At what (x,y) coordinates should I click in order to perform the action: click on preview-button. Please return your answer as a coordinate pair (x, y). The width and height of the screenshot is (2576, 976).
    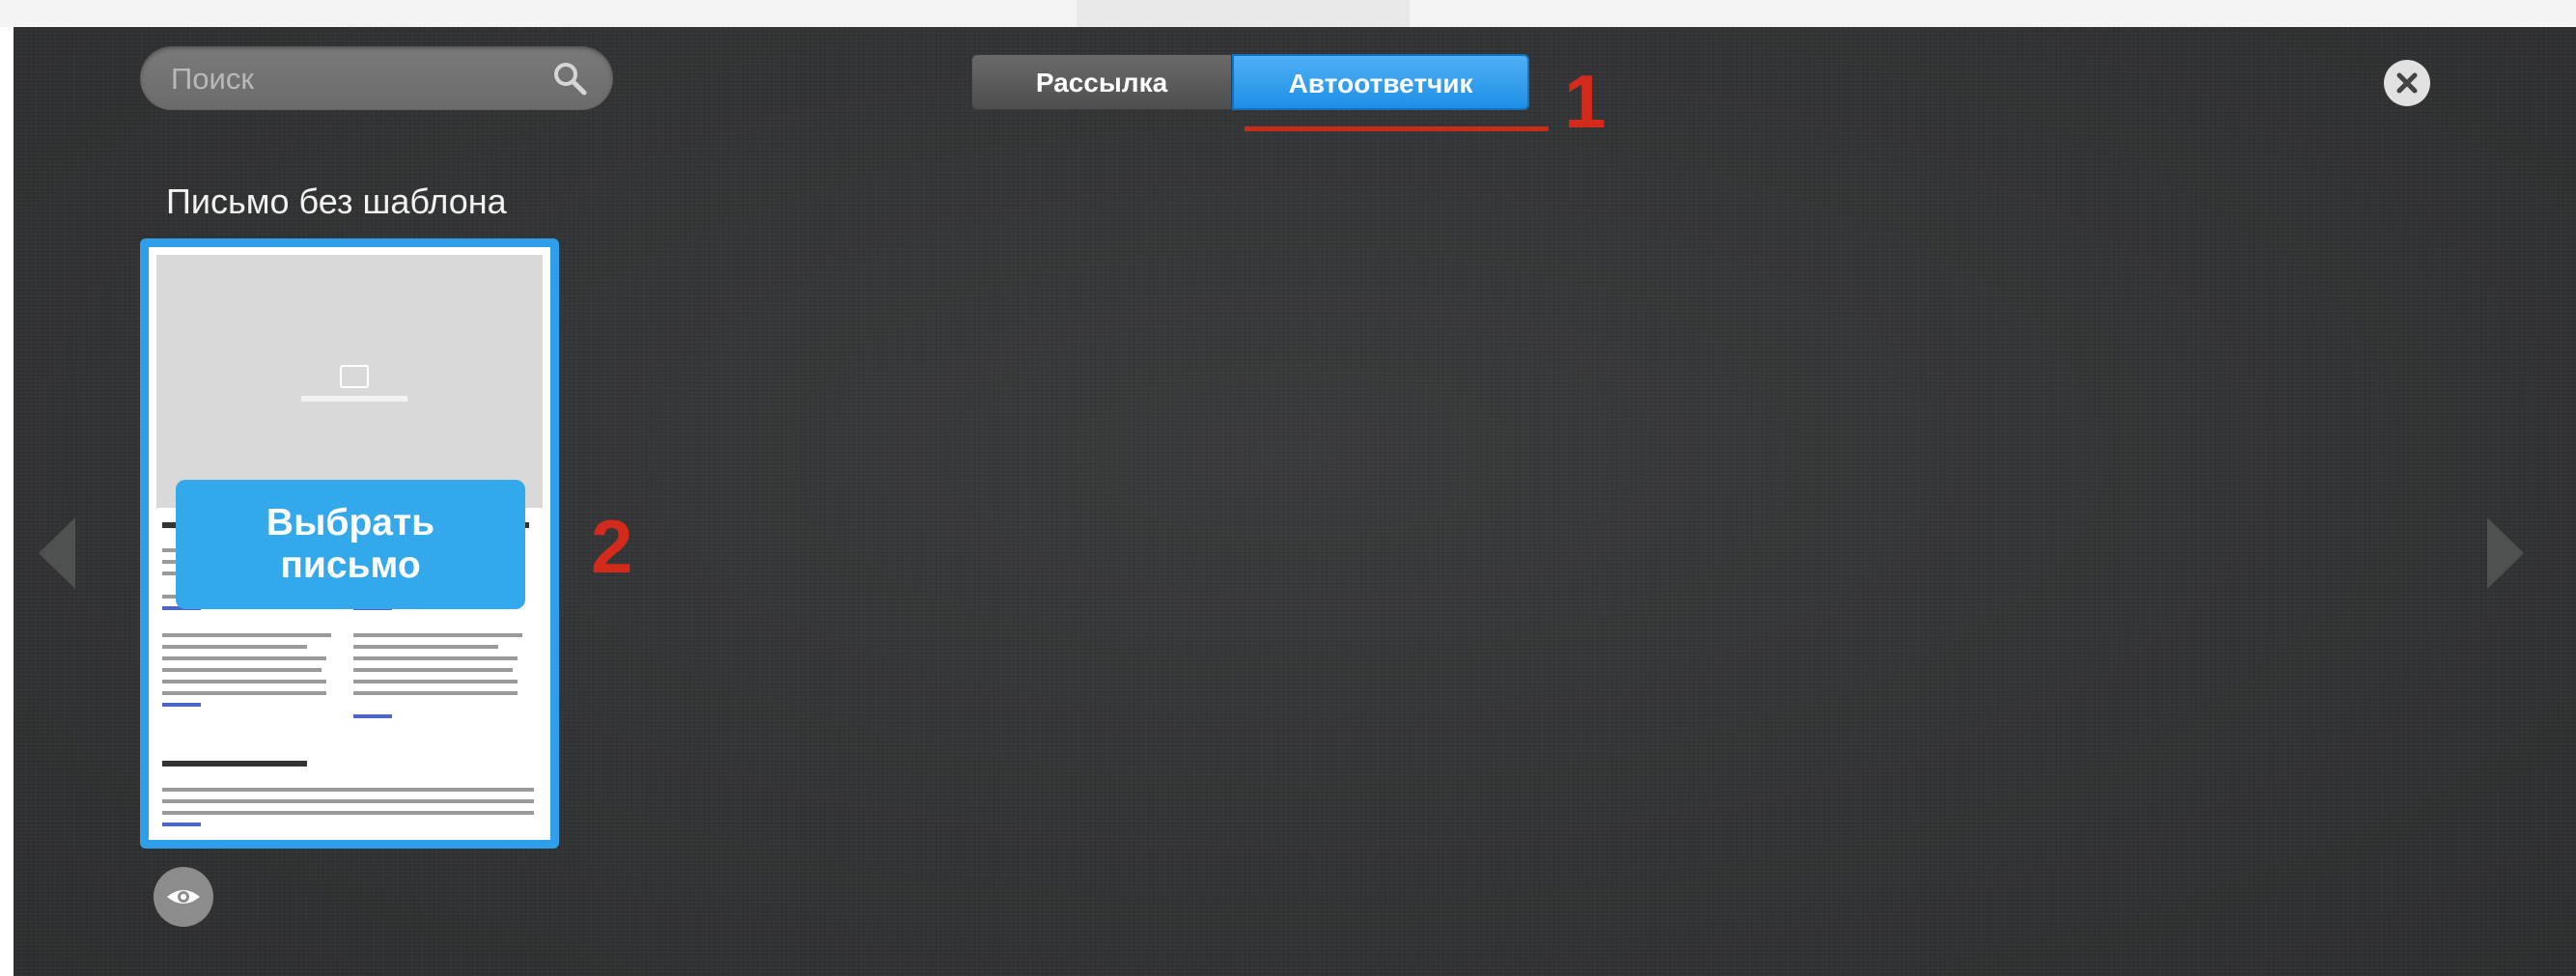
    Looking at the image, I should click on (184, 897).